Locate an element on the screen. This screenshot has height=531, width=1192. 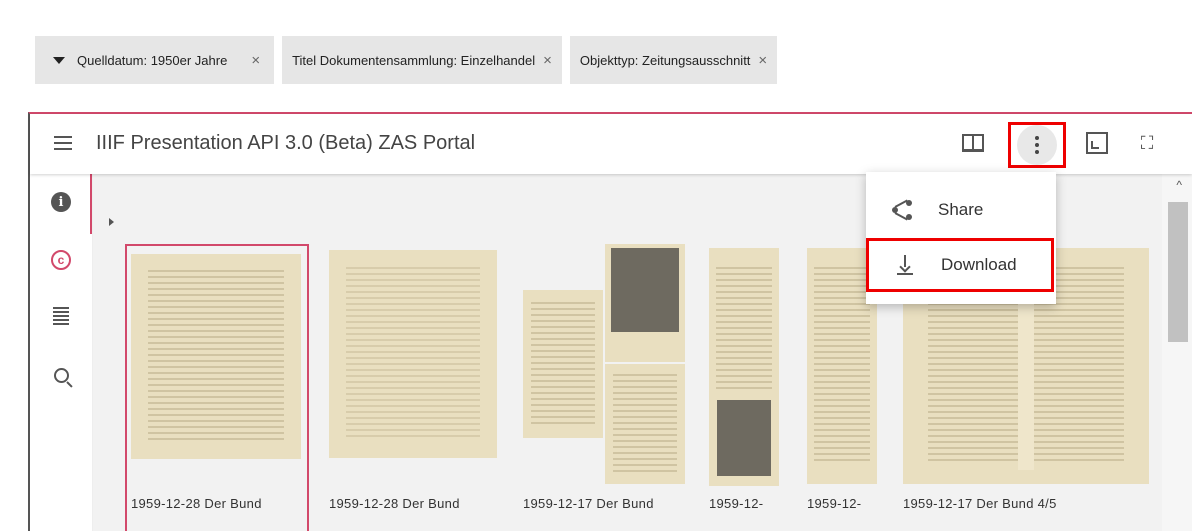
more-options-button is located at coordinates (1037, 145).